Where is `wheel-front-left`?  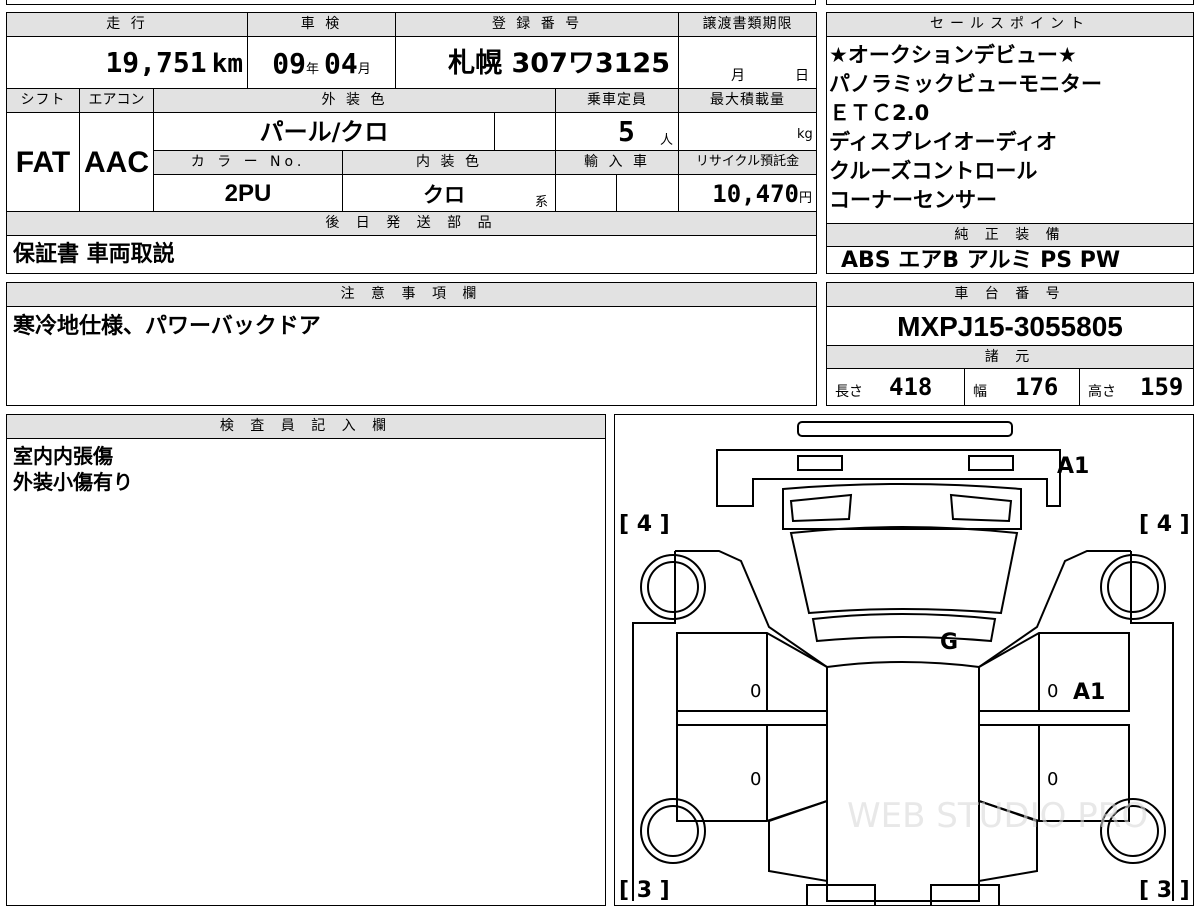 wheel-front-left is located at coordinates (673, 587).